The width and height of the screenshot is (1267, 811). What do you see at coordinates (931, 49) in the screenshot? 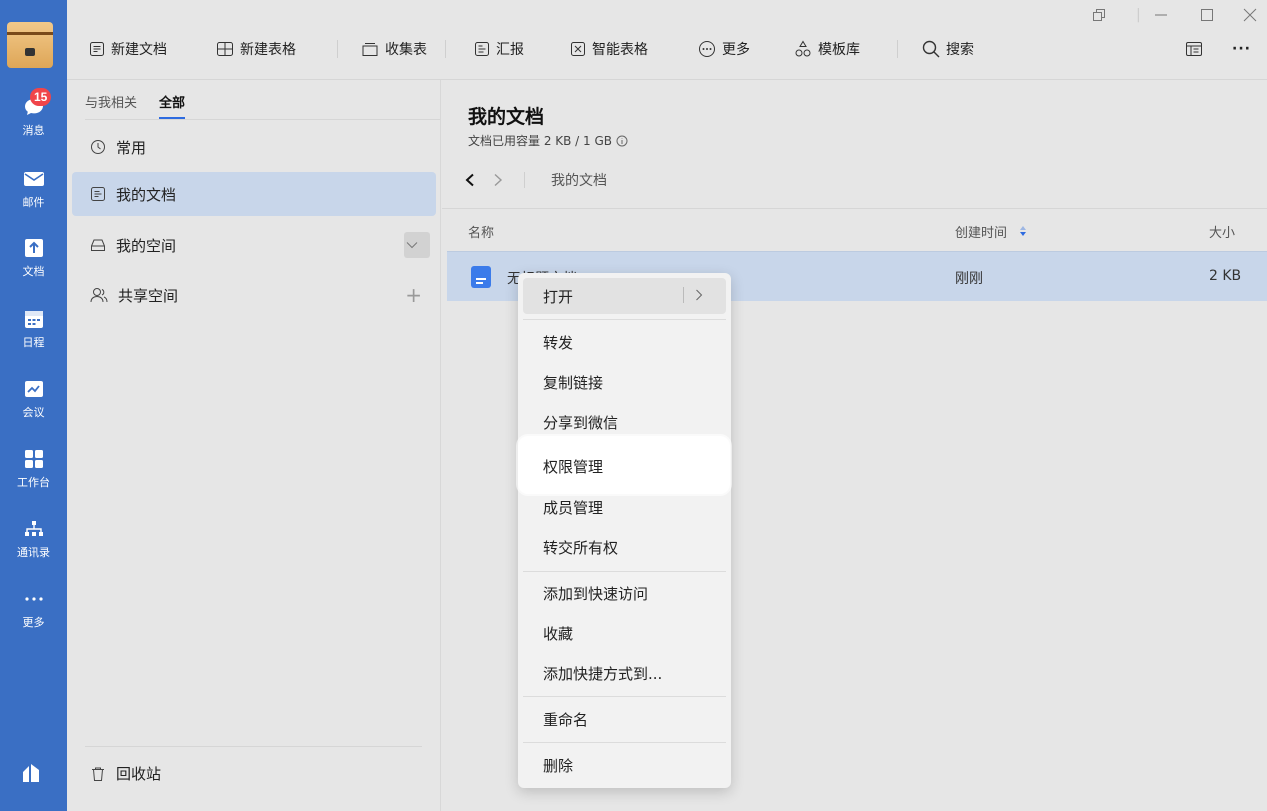
I see `search-icon` at bounding box center [931, 49].